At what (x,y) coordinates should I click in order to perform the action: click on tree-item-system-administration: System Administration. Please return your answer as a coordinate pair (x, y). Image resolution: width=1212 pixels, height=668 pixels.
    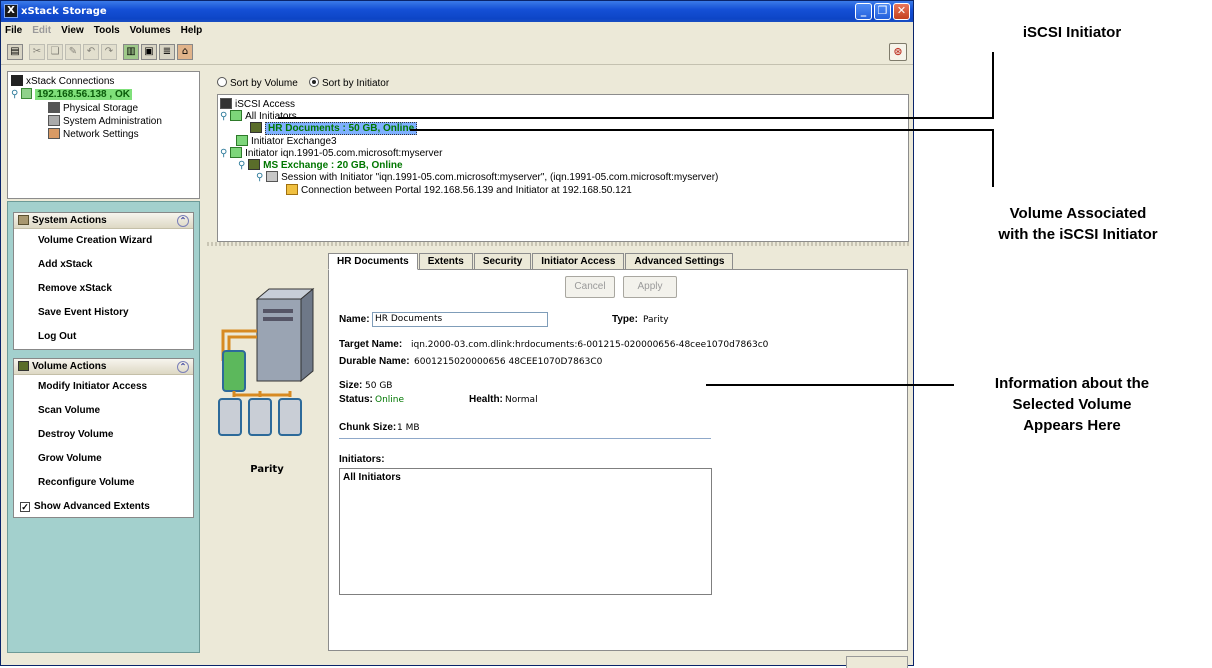
    Looking at the image, I should click on (105, 121).